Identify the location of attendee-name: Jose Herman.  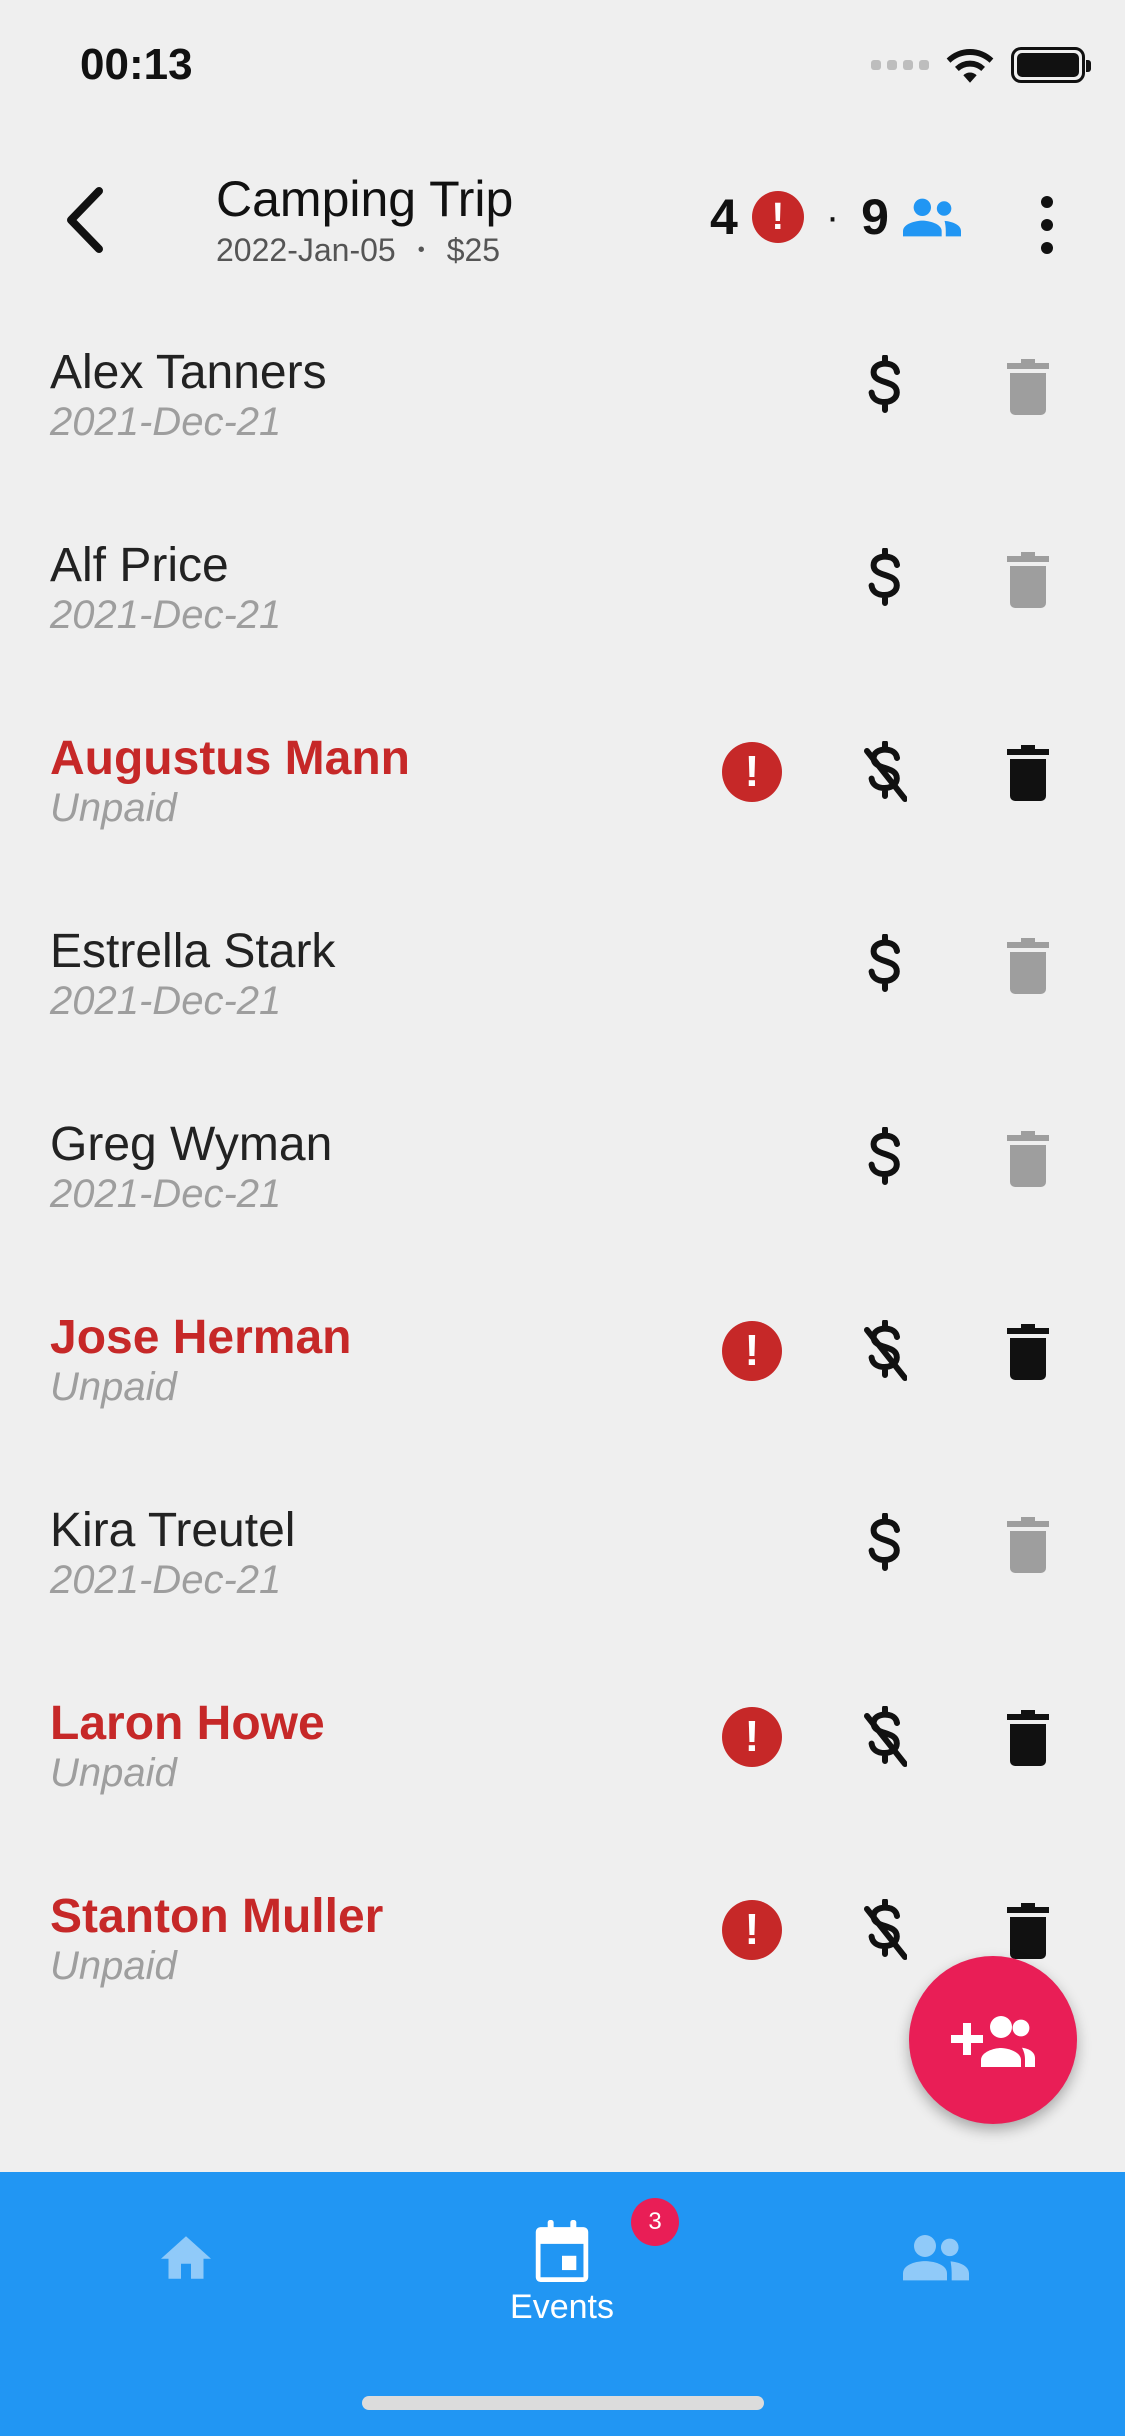
(201, 1337).